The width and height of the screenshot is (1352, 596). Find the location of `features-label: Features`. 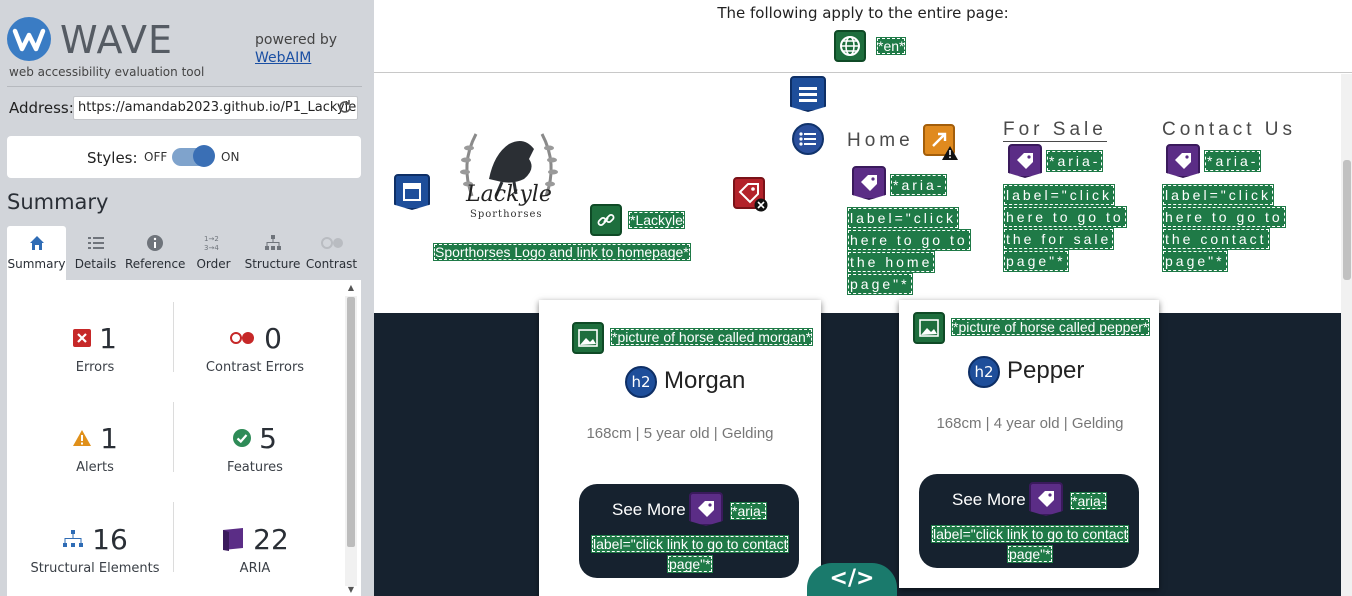

features-label: Features is located at coordinates (255, 467).